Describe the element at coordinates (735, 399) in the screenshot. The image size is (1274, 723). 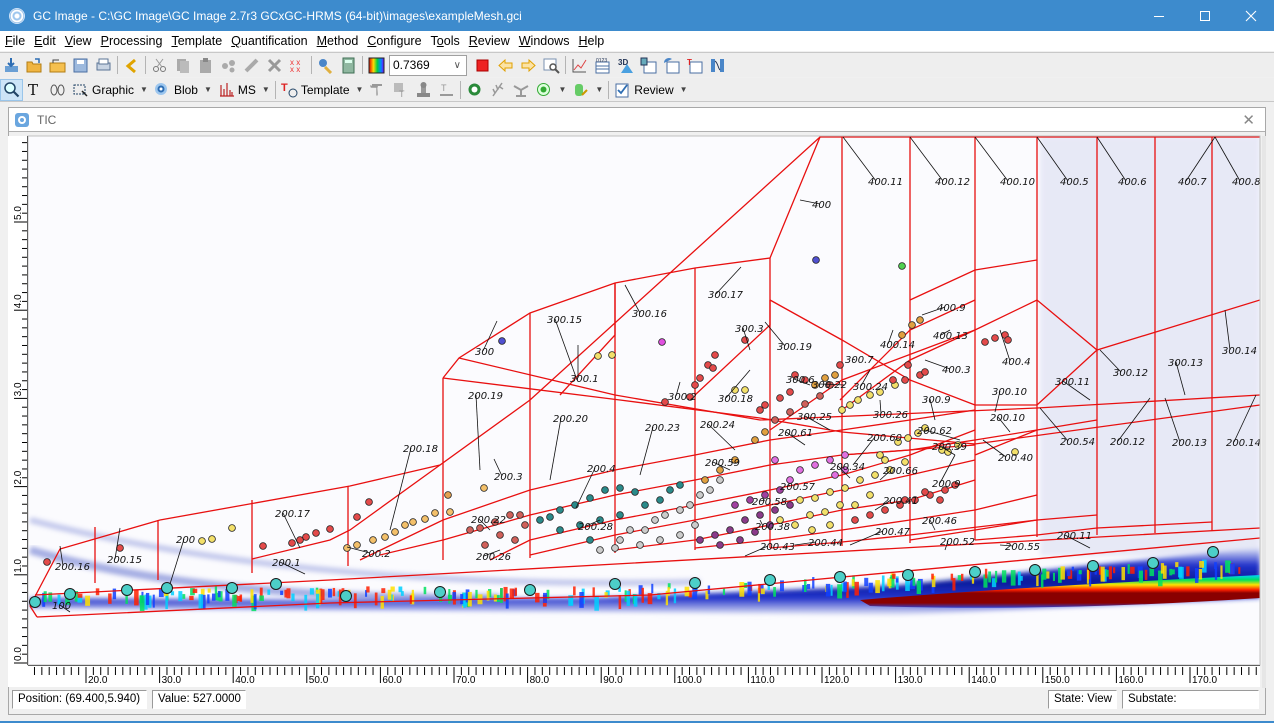
I see `template-label: 300.18` at that location.